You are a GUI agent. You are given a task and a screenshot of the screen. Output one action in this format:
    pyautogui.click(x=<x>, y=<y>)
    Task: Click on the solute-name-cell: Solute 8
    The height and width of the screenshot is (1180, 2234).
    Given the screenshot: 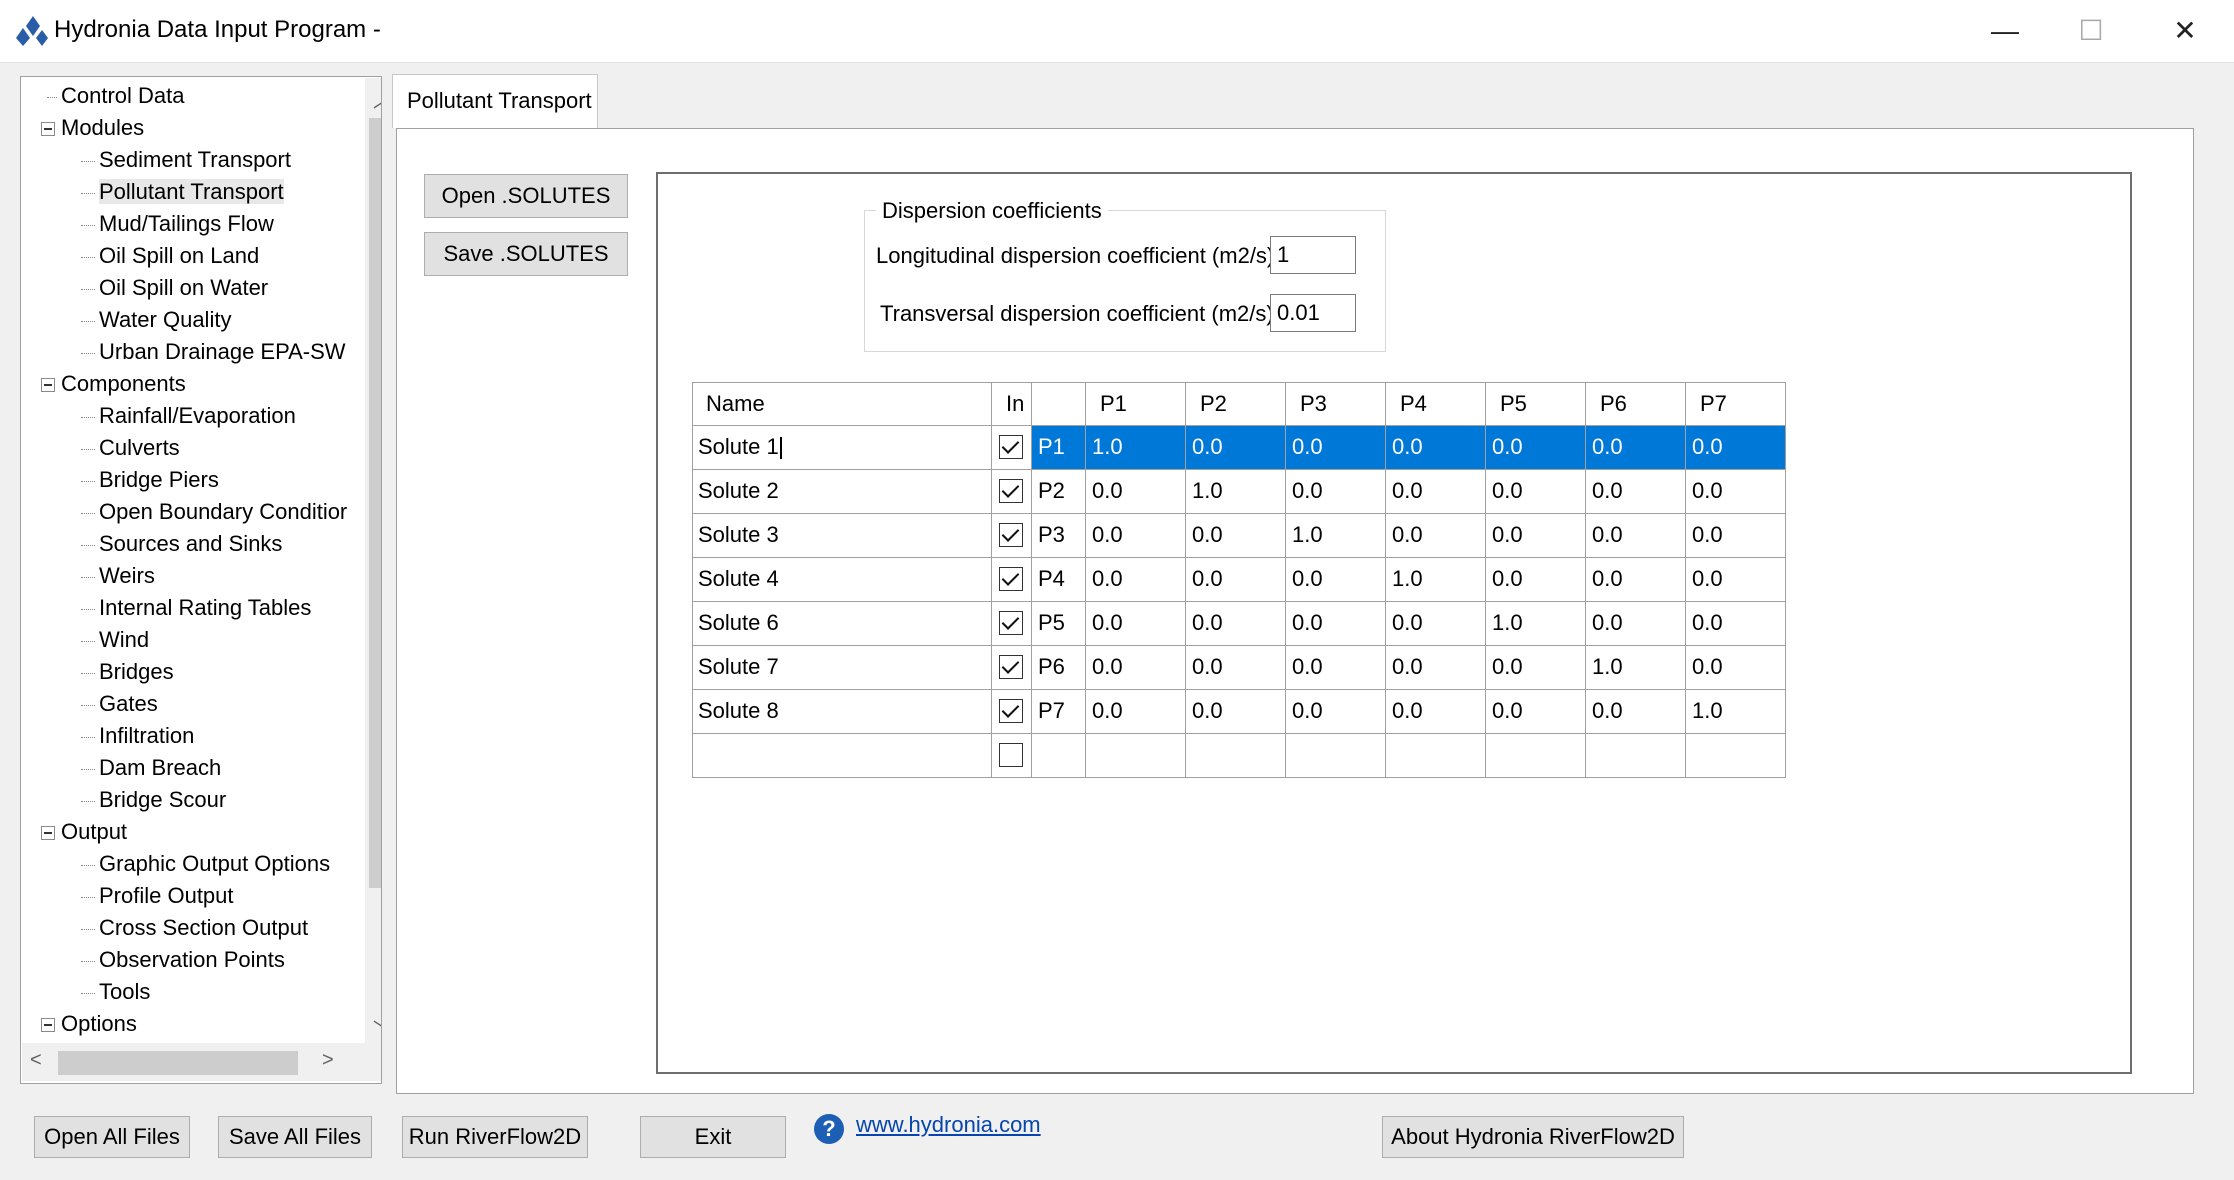 What is the action you would take?
    pyautogui.click(x=842, y=712)
    